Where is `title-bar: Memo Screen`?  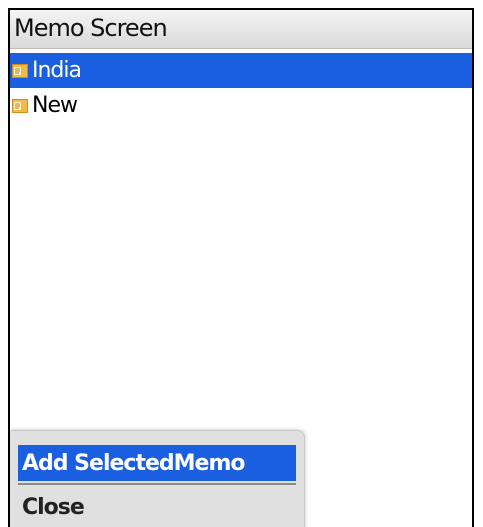
title-bar: Memo Screen is located at coordinates (241, 29).